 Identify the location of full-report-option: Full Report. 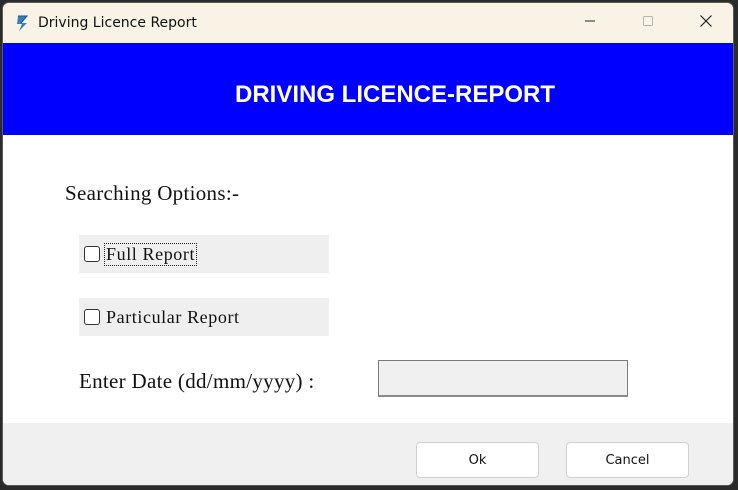
(204, 254).